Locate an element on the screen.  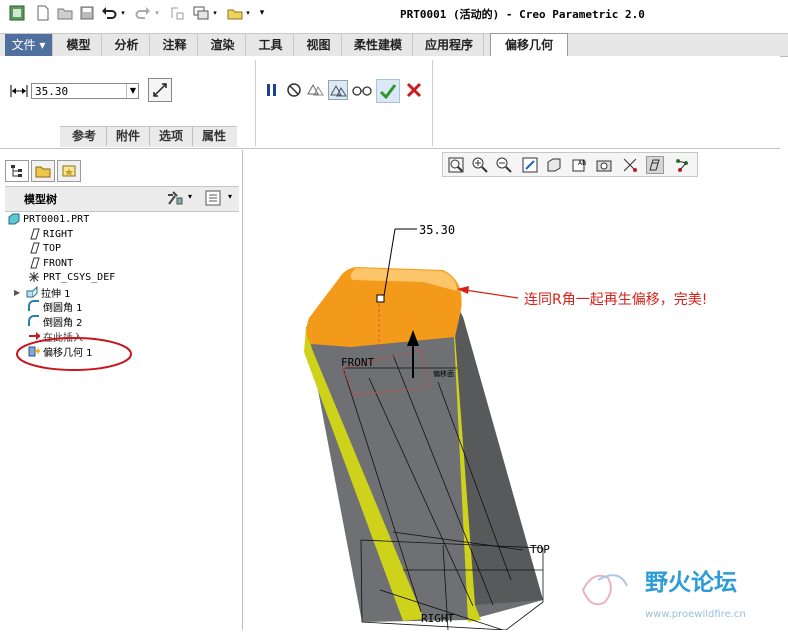
watermark-logo is located at coordinates (604, 590).